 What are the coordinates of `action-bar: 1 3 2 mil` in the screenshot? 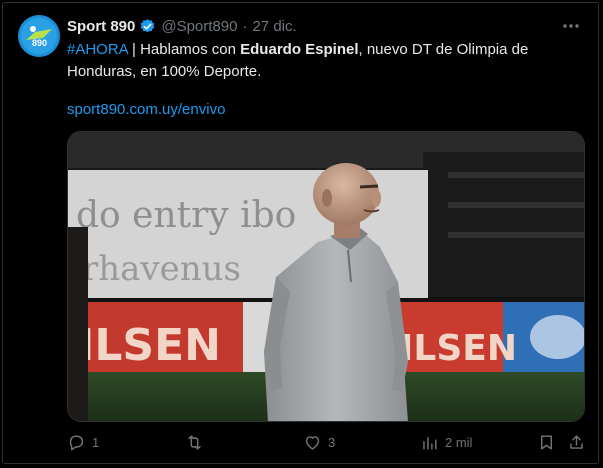 It's located at (327, 442).